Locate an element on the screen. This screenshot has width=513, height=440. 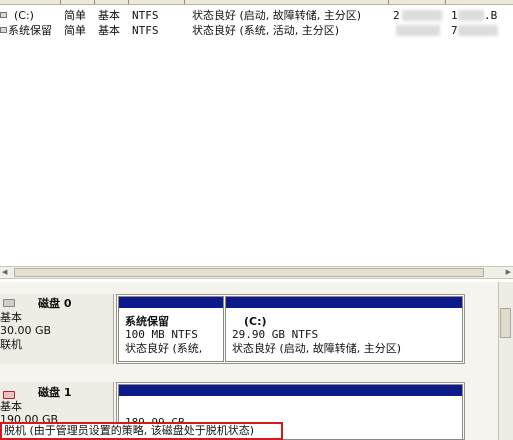
volume-status: 状态良好 (系统, 活动, 主分区) is located at coordinates (266, 30).